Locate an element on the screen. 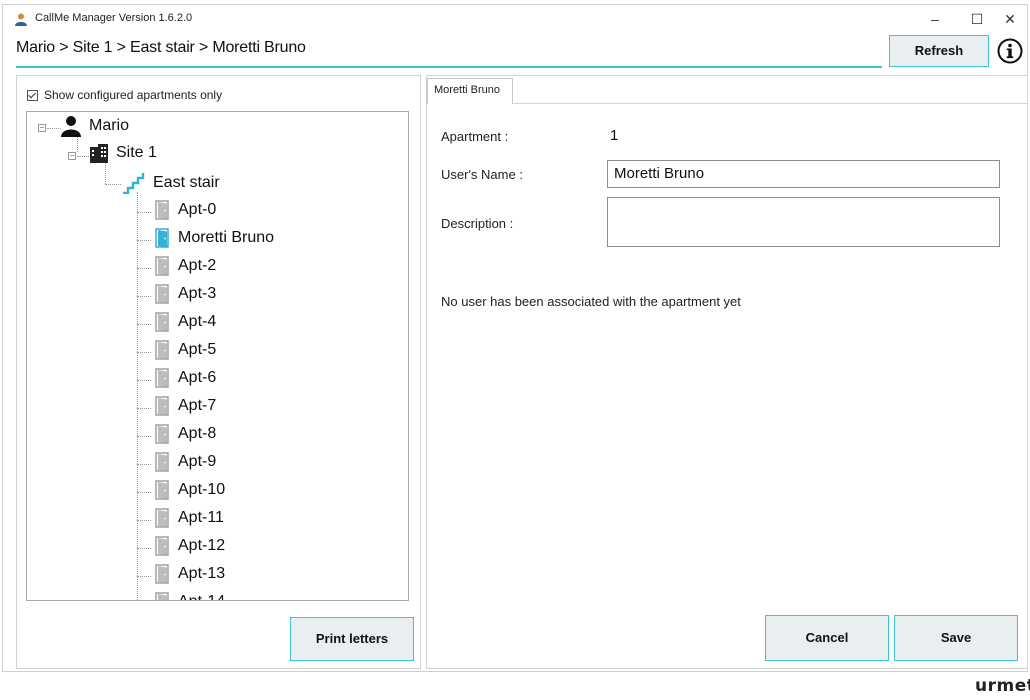 This screenshot has height=700, width=1030. tree-node-apartment: Apt-6 is located at coordinates (185, 378).